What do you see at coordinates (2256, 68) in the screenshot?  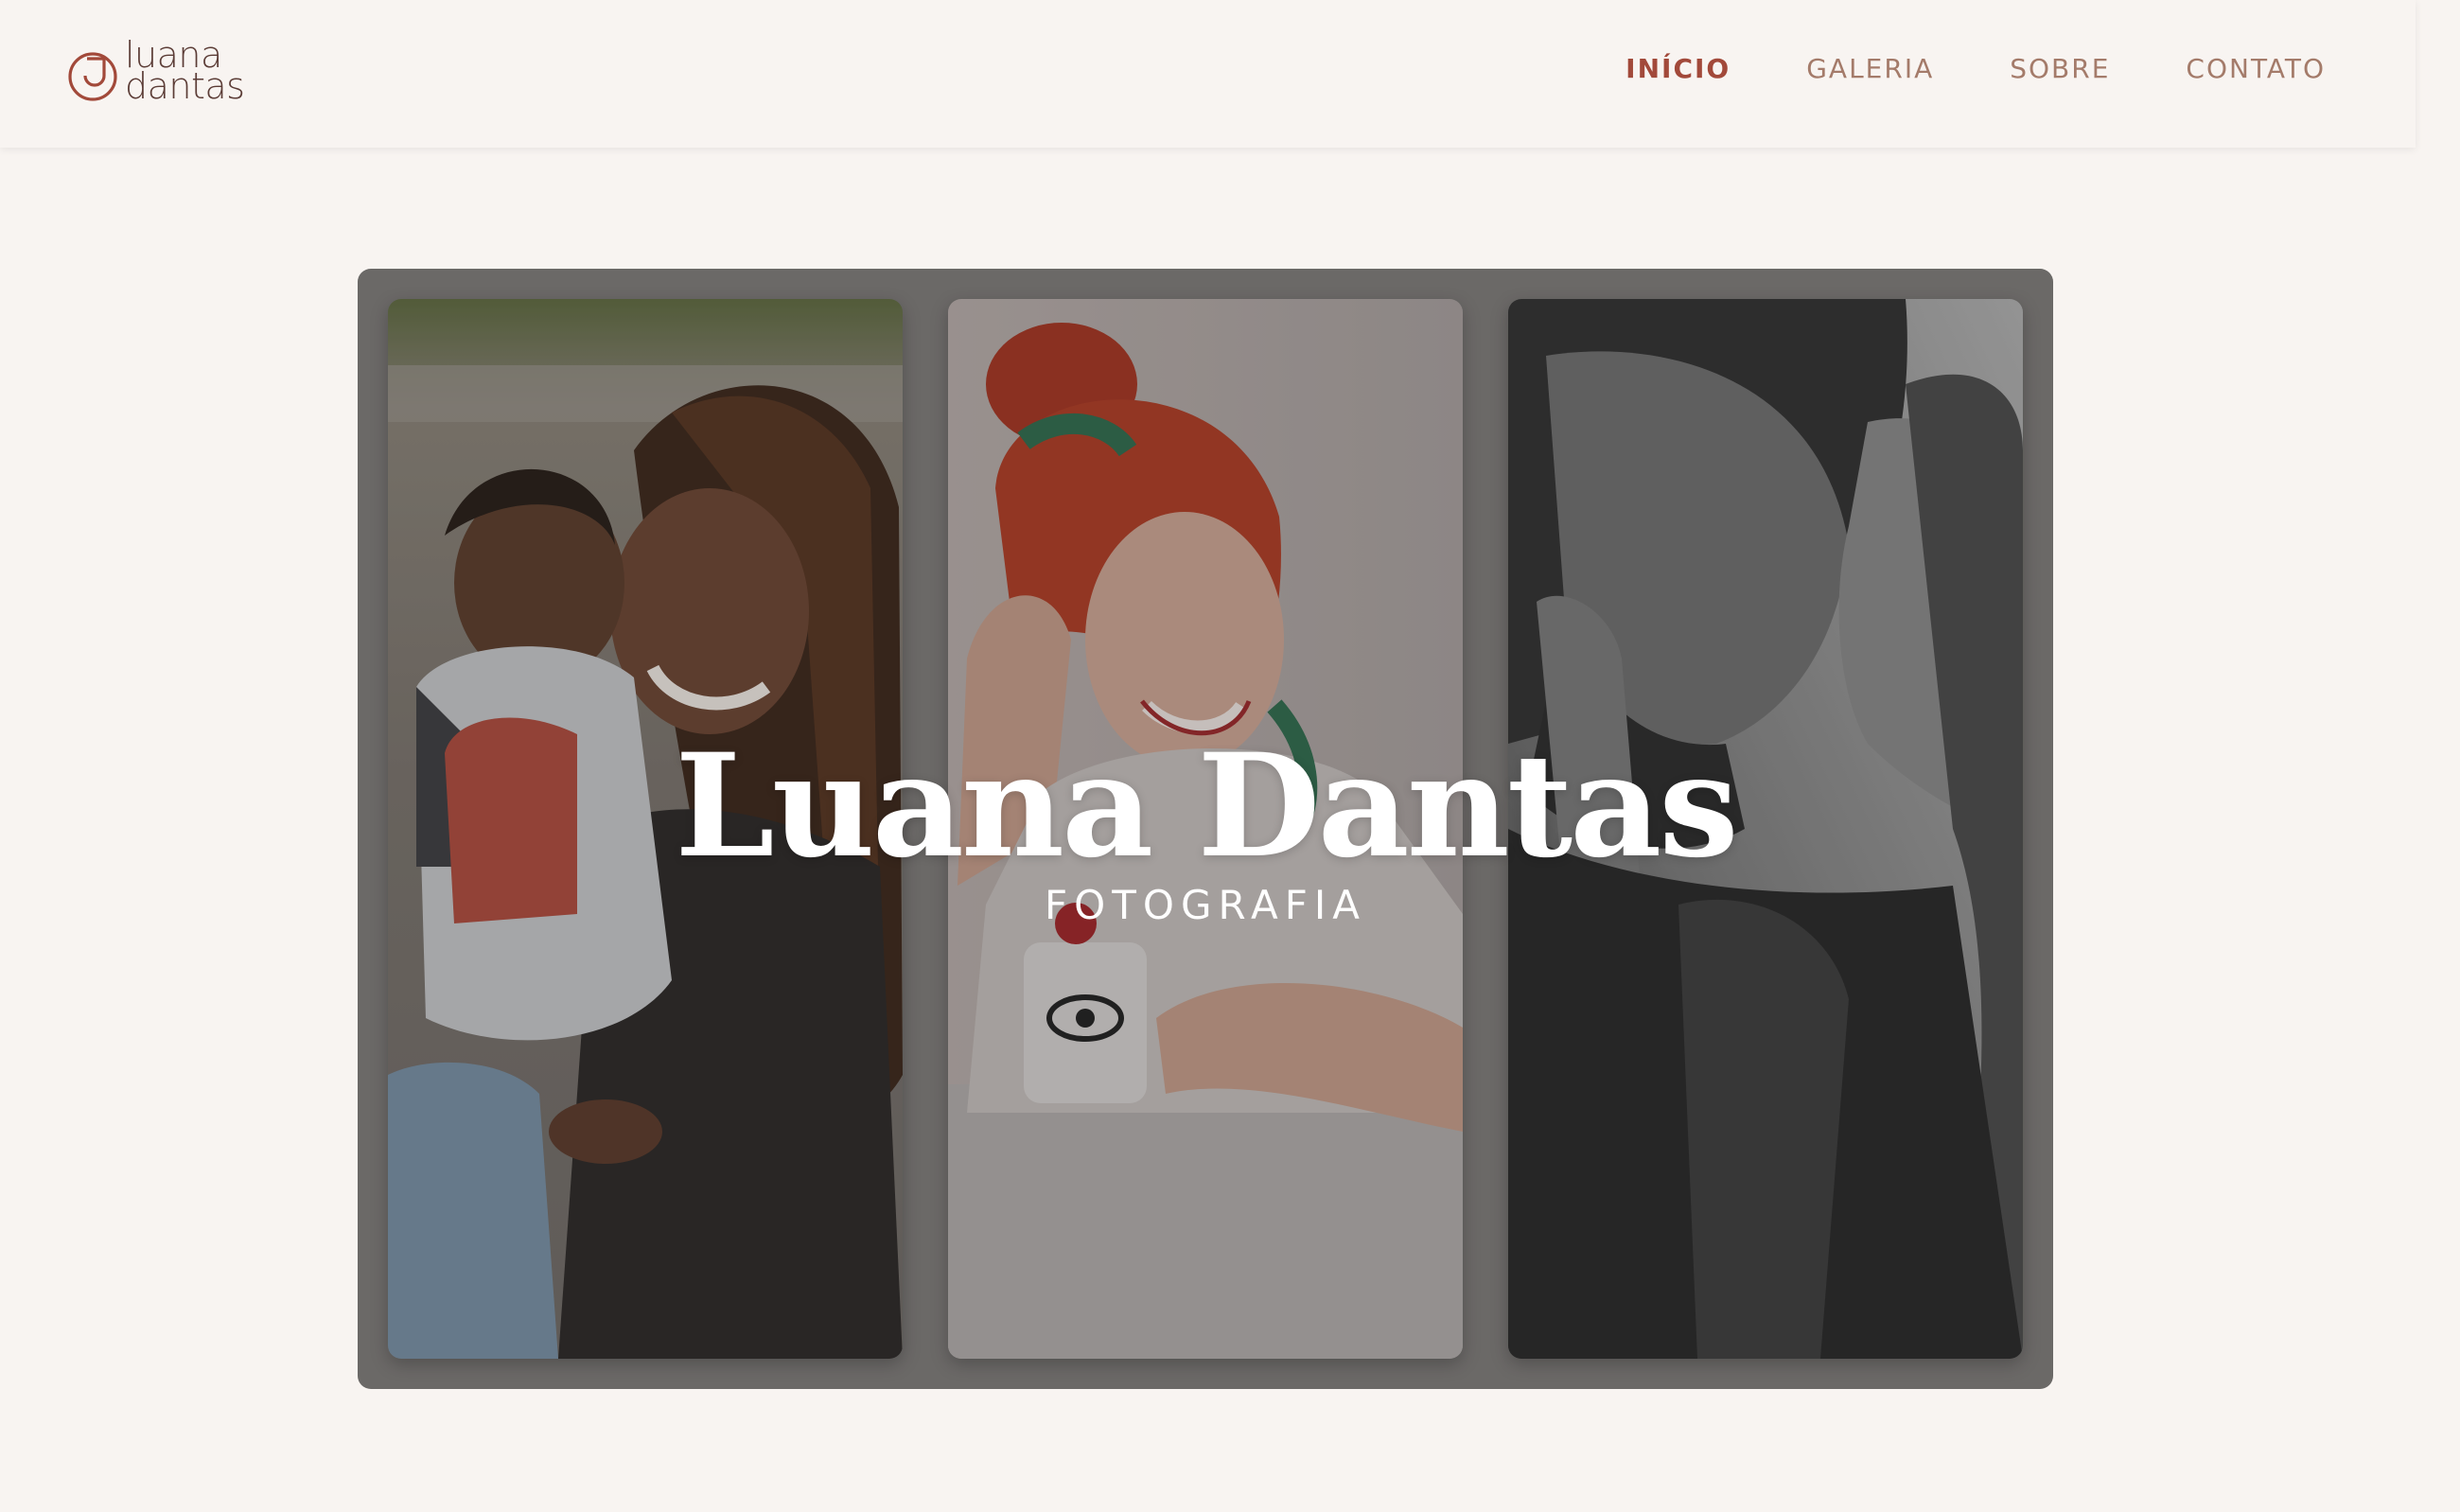 I see `nav-item-contato: CONTATO` at bounding box center [2256, 68].